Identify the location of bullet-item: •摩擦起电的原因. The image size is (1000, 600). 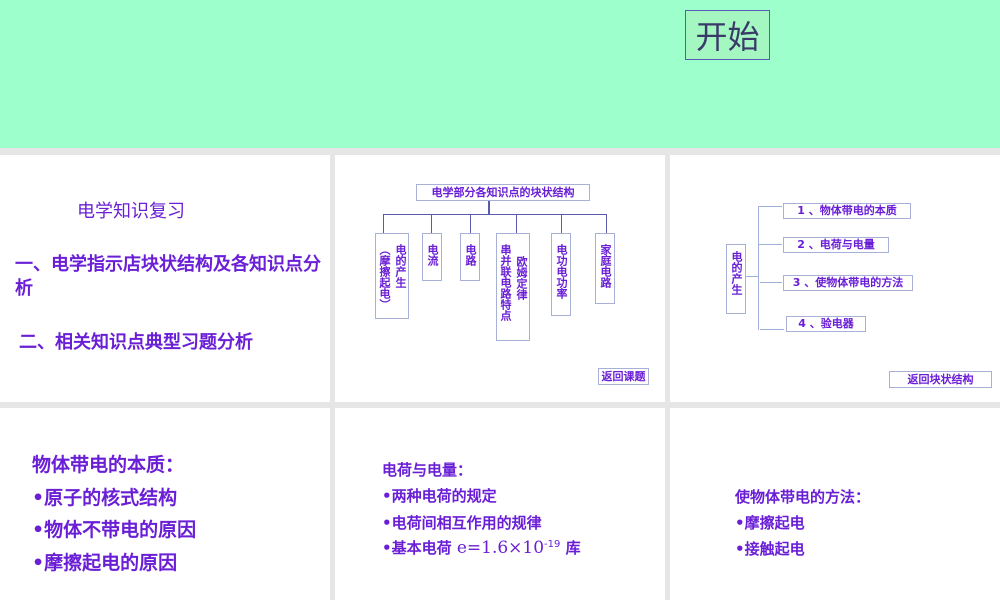
(105, 563).